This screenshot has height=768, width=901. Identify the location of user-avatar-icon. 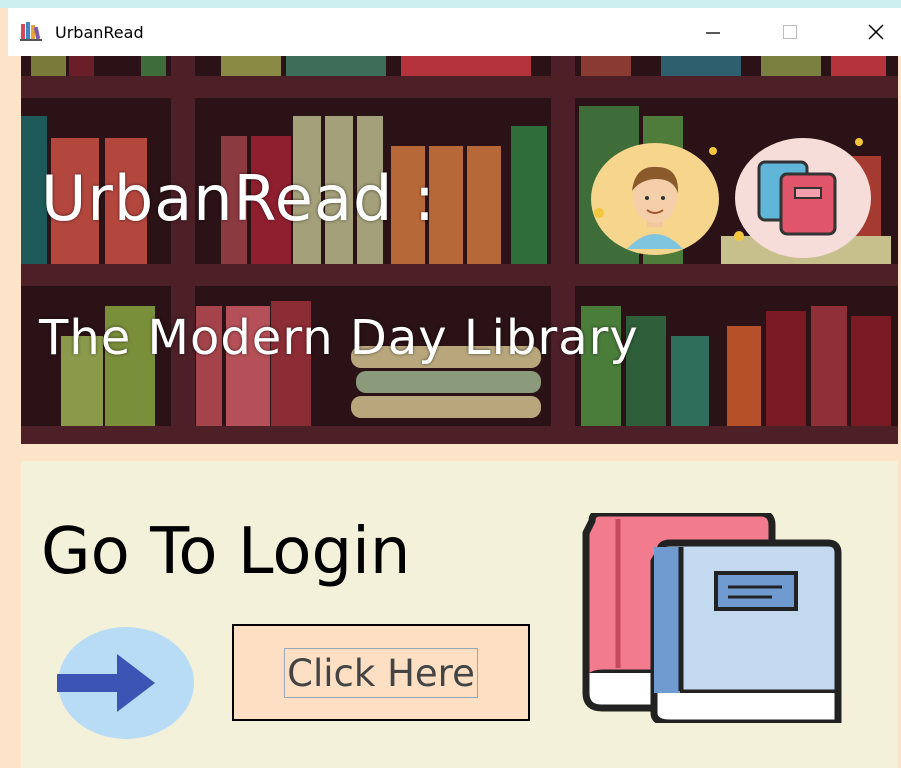
(655, 199).